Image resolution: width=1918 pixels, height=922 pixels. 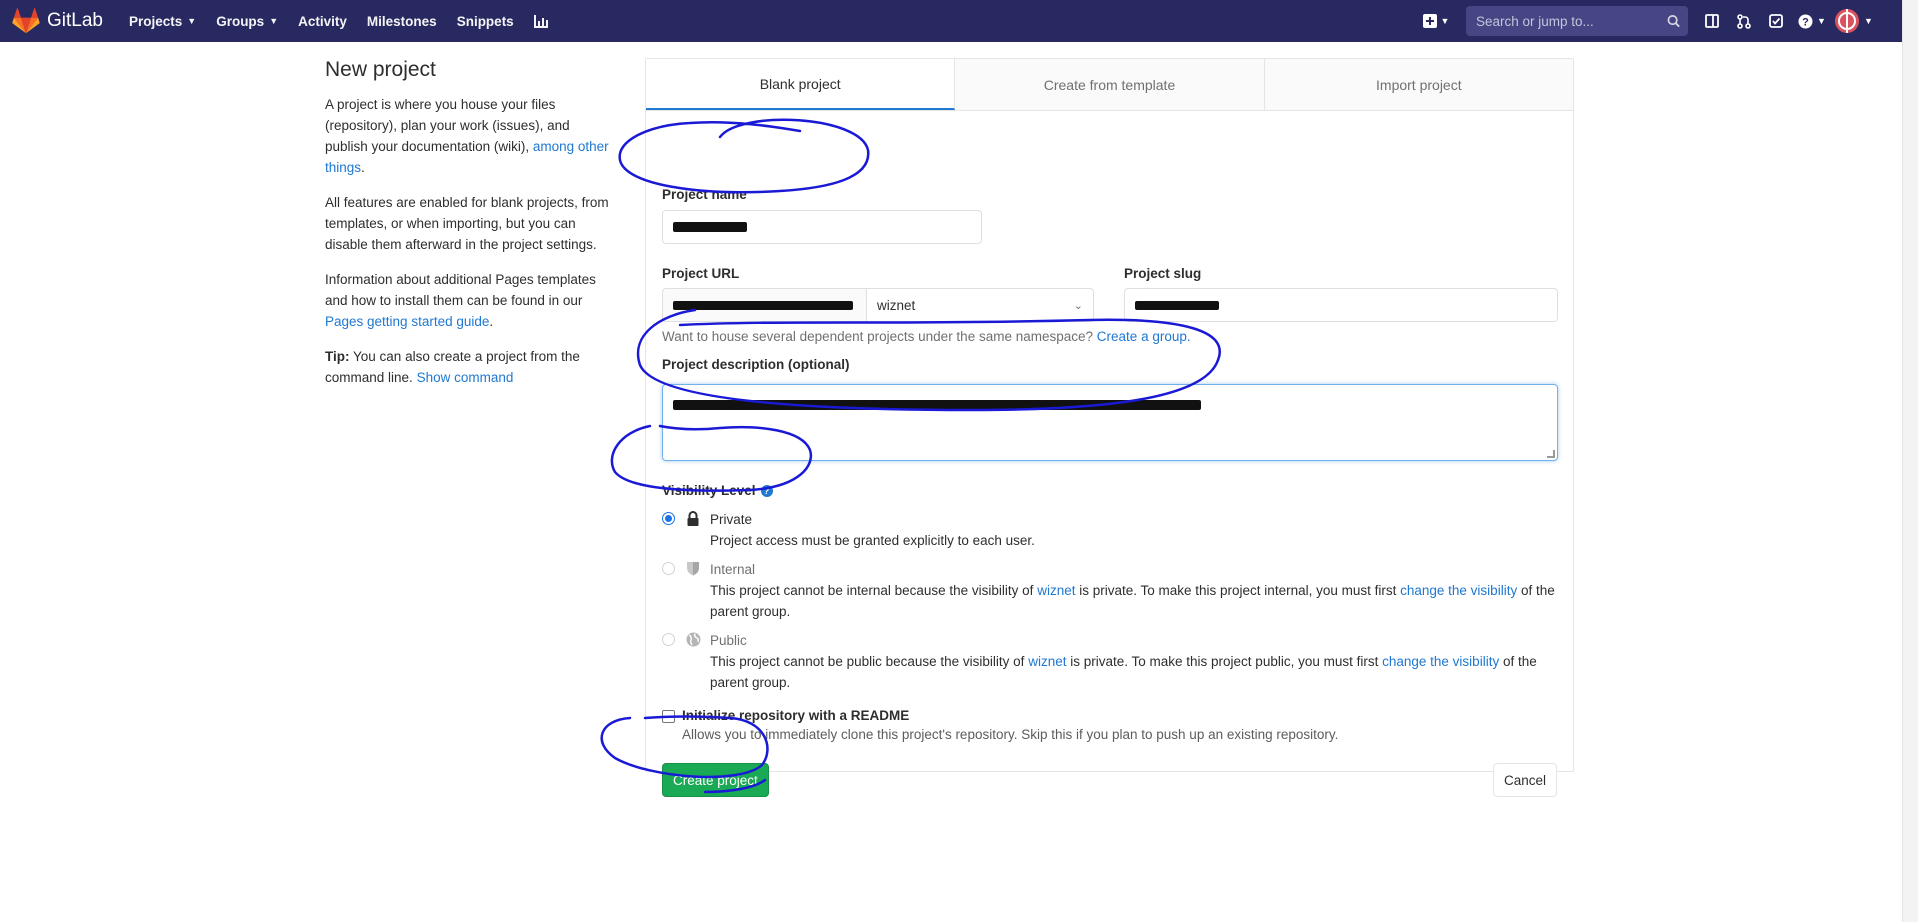 What do you see at coordinates (541, 21) in the screenshot?
I see `analytics-icon` at bounding box center [541, 21].